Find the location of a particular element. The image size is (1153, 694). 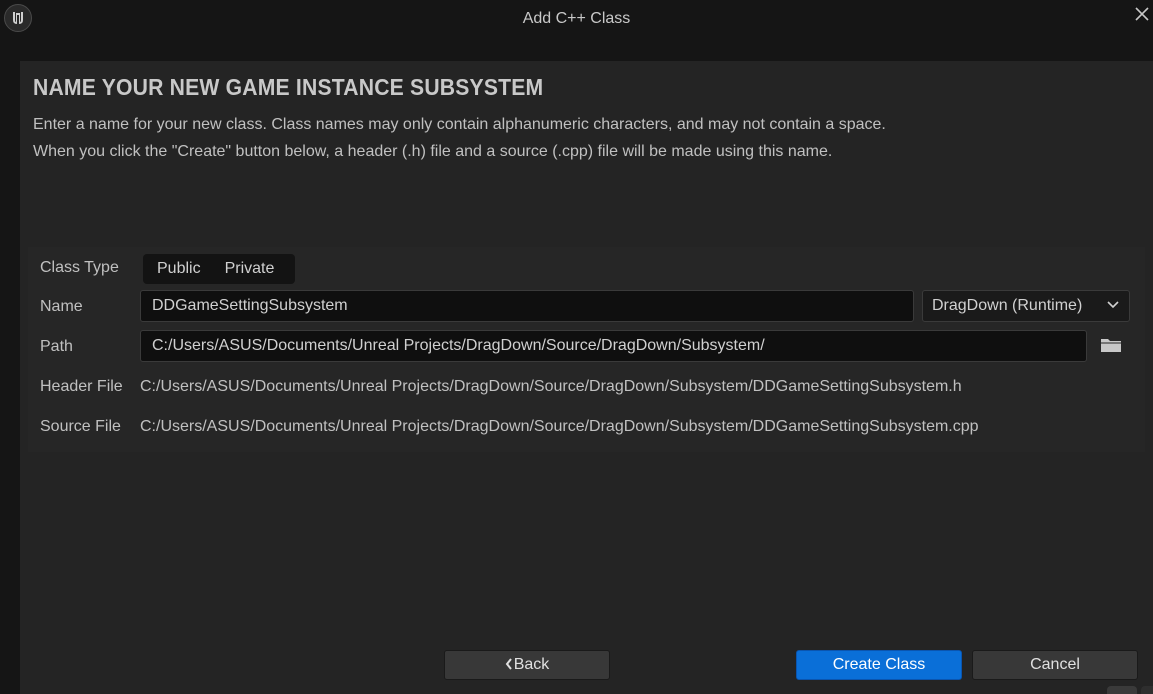

close-icon is located at coordinates (1142, 14).